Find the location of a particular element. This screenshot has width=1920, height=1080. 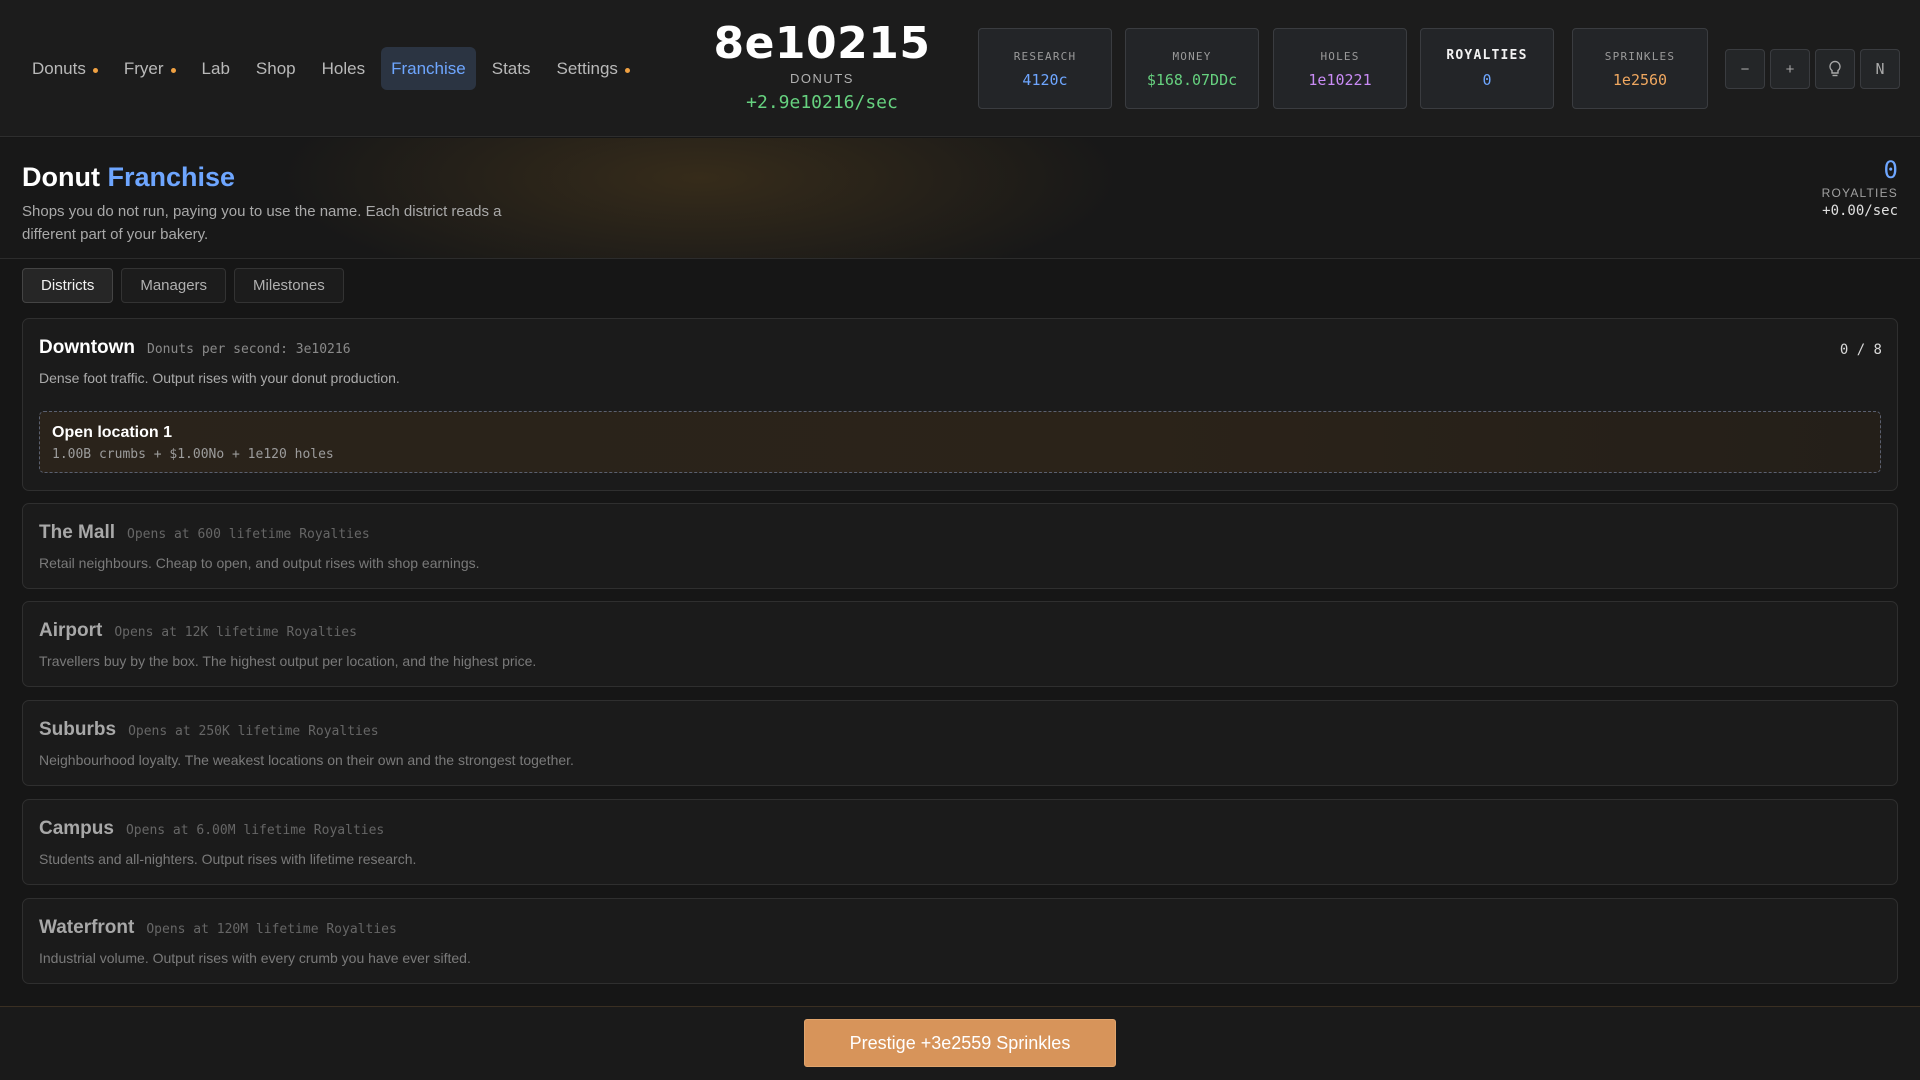

open-location-title: Open location 1 is located at coordinates (112, 432).